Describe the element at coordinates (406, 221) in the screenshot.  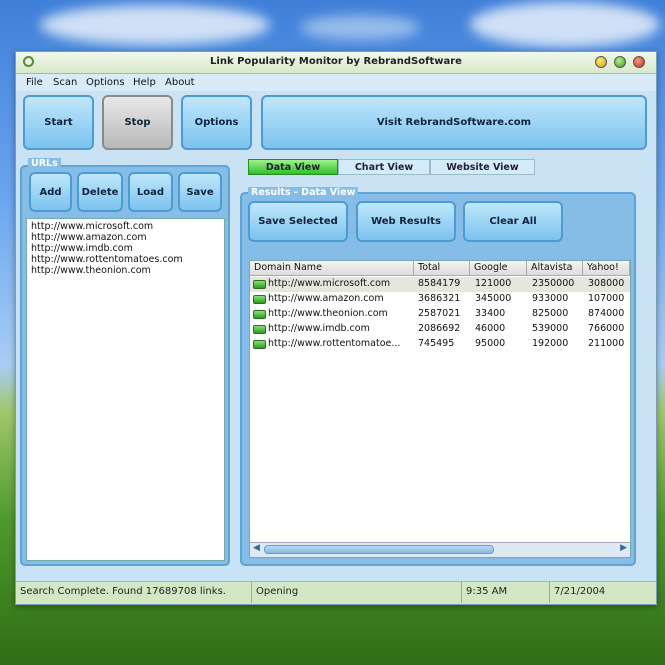
I see `web-results-button: Web Results` at that location.